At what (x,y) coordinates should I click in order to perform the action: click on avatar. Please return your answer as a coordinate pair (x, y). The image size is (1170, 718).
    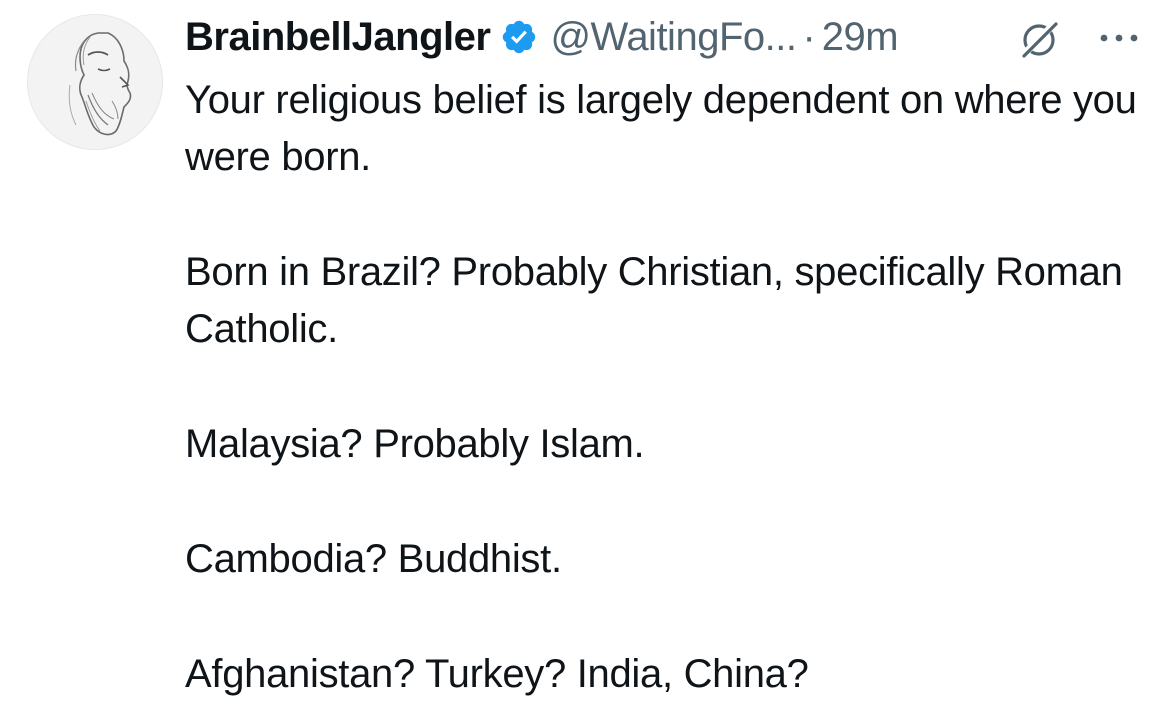
    Looking at the image, I should click on (95, 82).